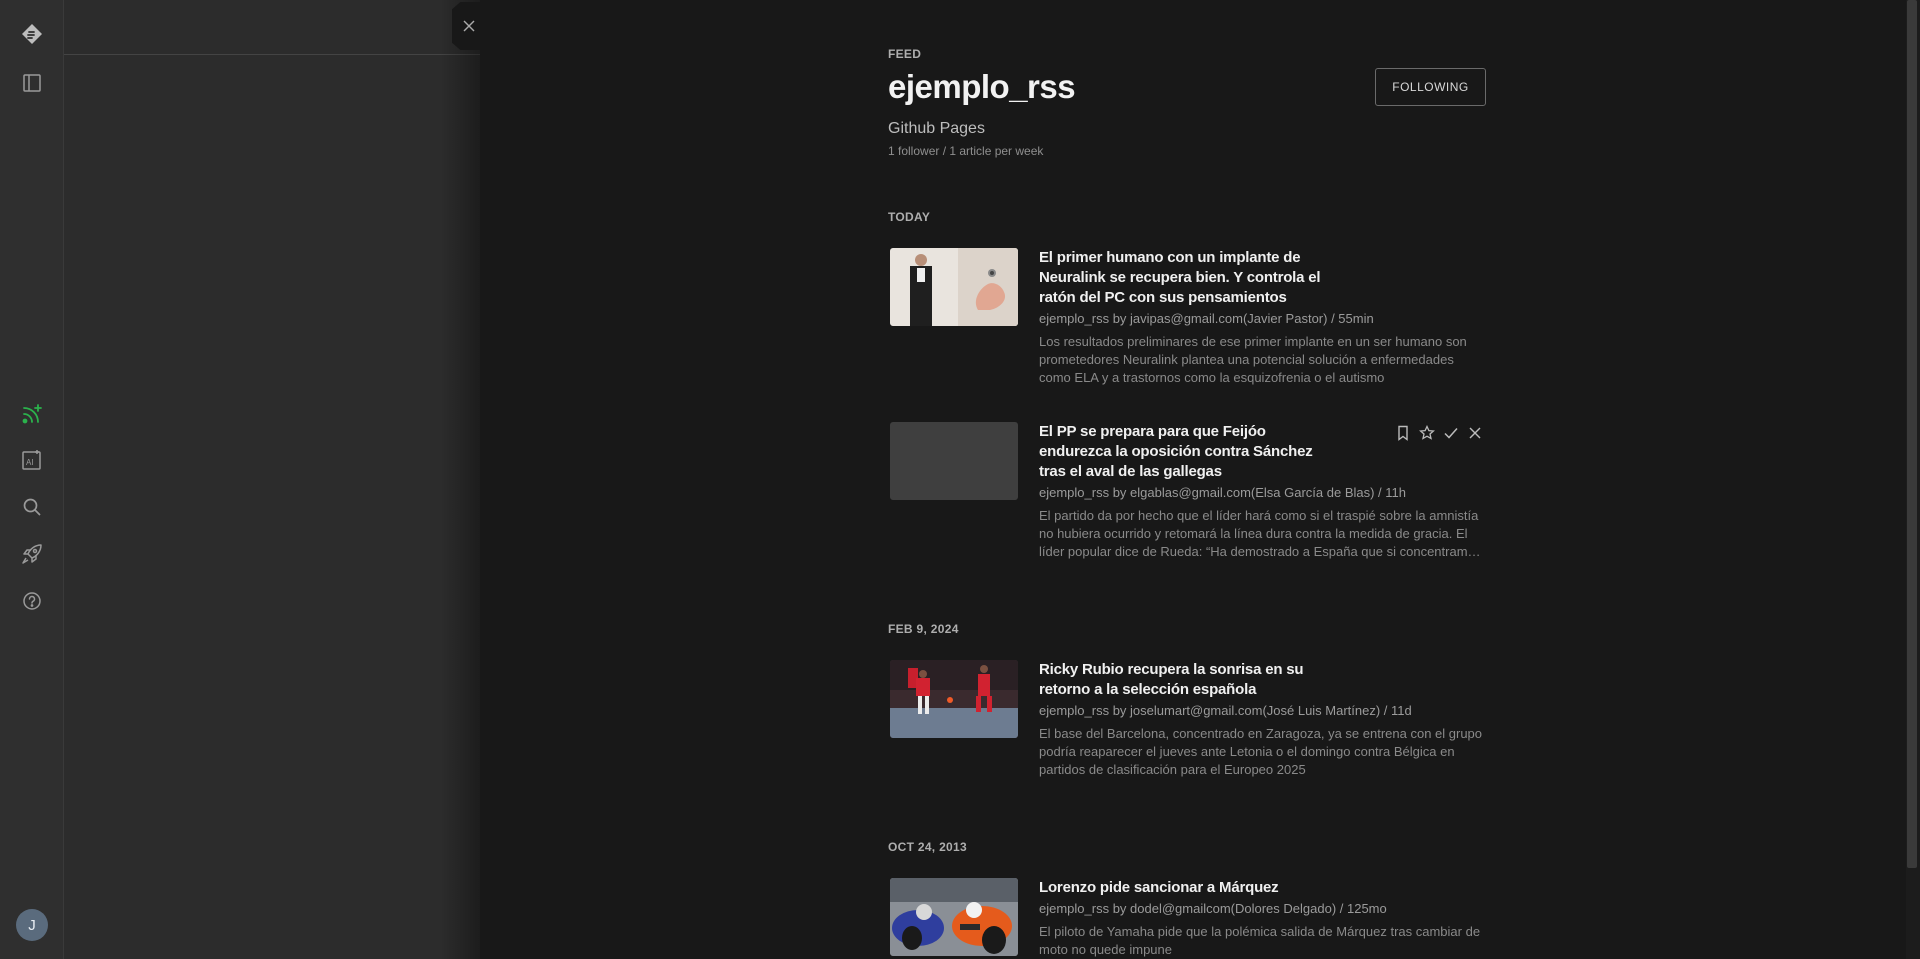  Describe the element at coordinates (32, 554) in the screenshot. I see `rocket-icon` at that location.